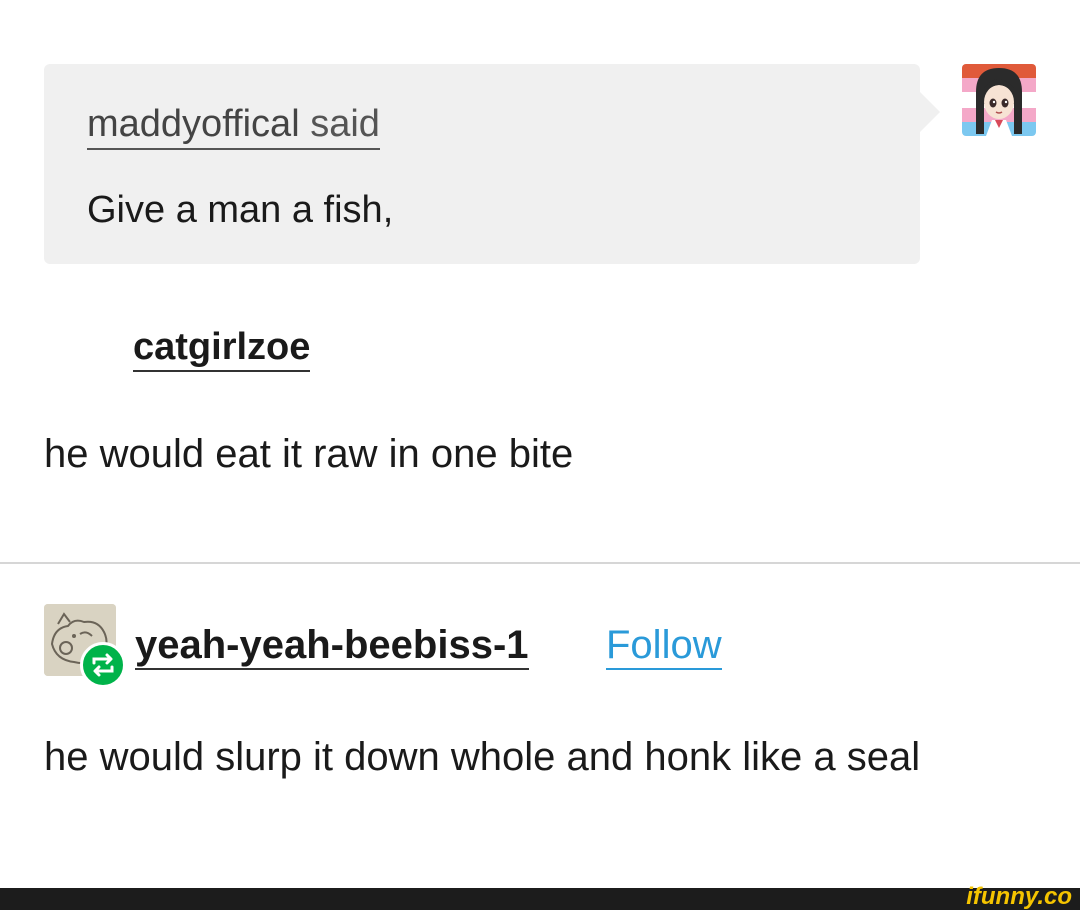  I want to click on asker-line: maddyoffical said, so click(233, 126).